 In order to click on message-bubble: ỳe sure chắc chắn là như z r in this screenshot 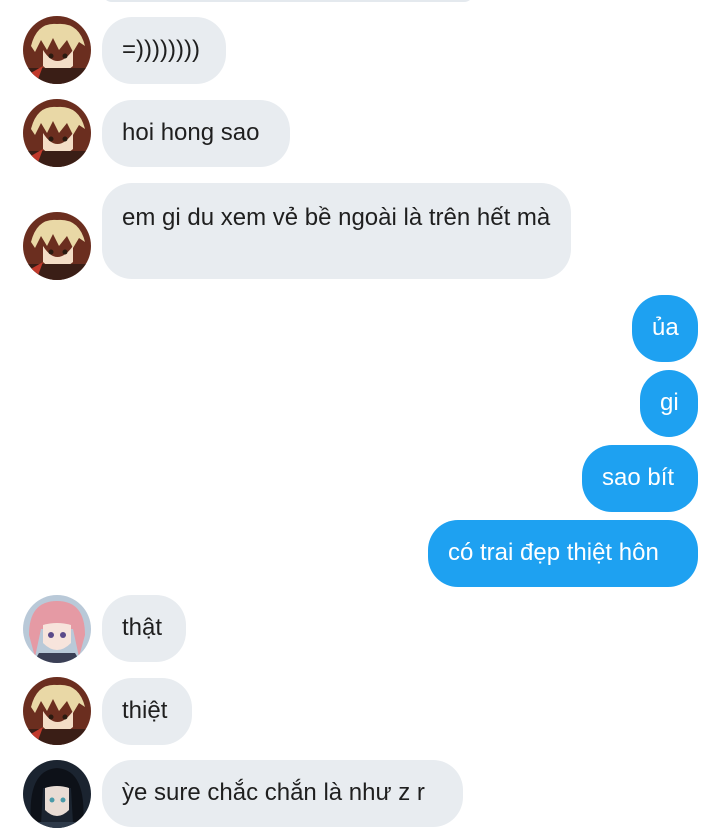, I will do `click(282, 793)`.